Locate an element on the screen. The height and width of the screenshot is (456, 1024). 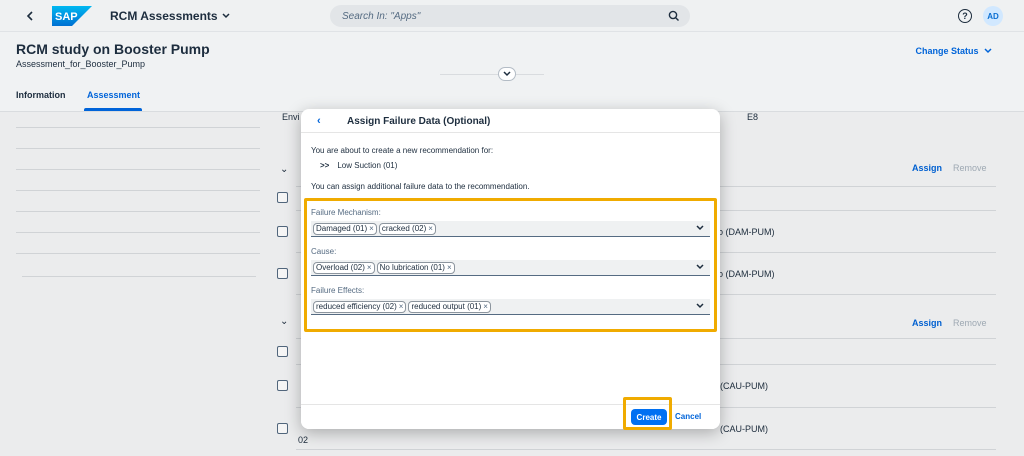
create-highlight-frame is located at coordinates (647, 413).